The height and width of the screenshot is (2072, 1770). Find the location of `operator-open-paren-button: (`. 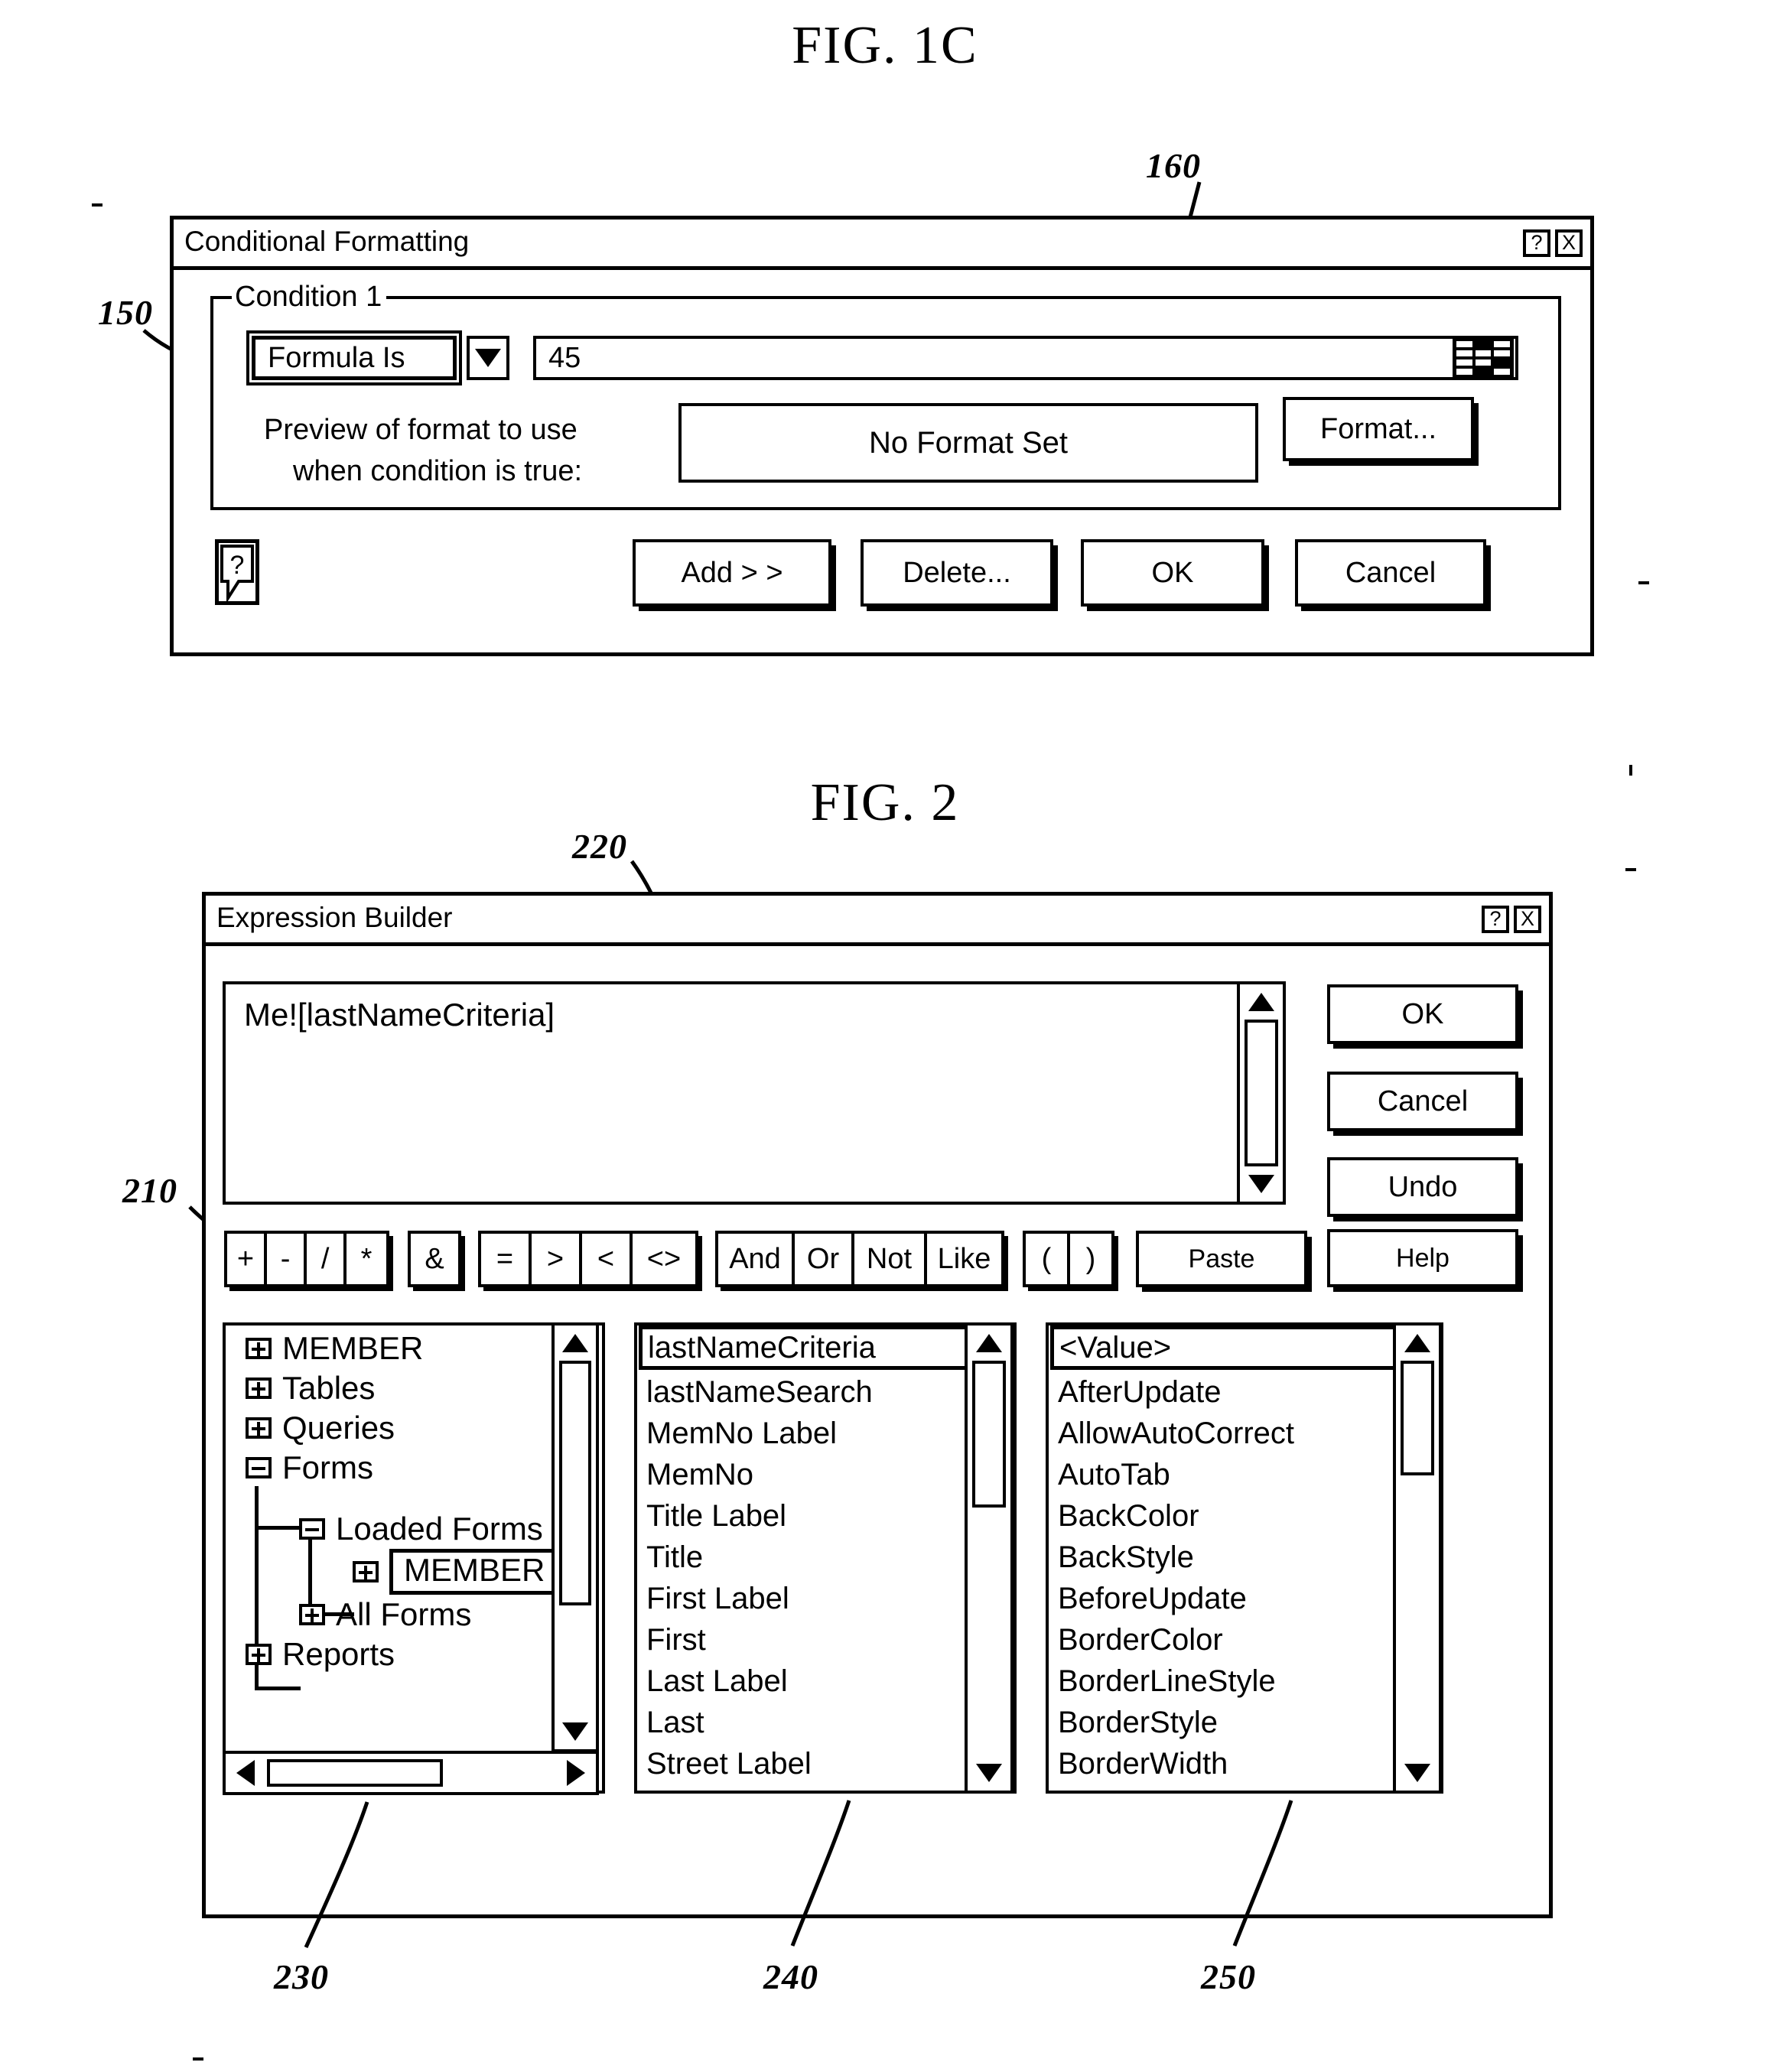

operator-open-paren-button: ( is located at coordinates (1048, 1259).